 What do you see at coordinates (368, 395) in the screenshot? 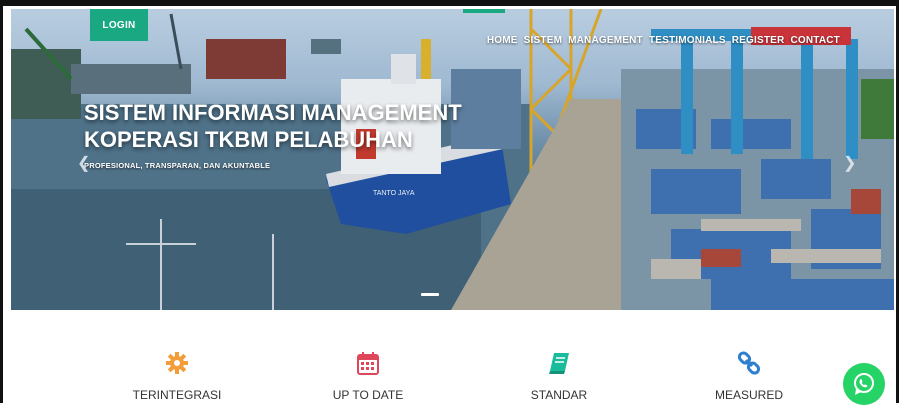
I see `feature-label: UP TO DATE` at bounding box center [368, 395].